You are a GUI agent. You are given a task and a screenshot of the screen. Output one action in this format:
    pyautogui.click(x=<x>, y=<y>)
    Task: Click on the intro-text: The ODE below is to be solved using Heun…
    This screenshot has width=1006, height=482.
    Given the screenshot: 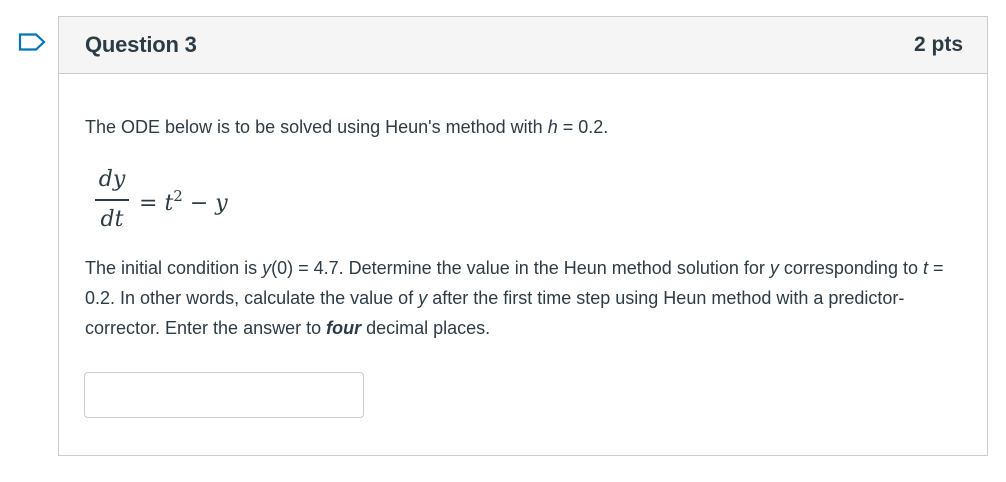 What is the action you would take?
    pyautogui.click(x=316, y=127)
    